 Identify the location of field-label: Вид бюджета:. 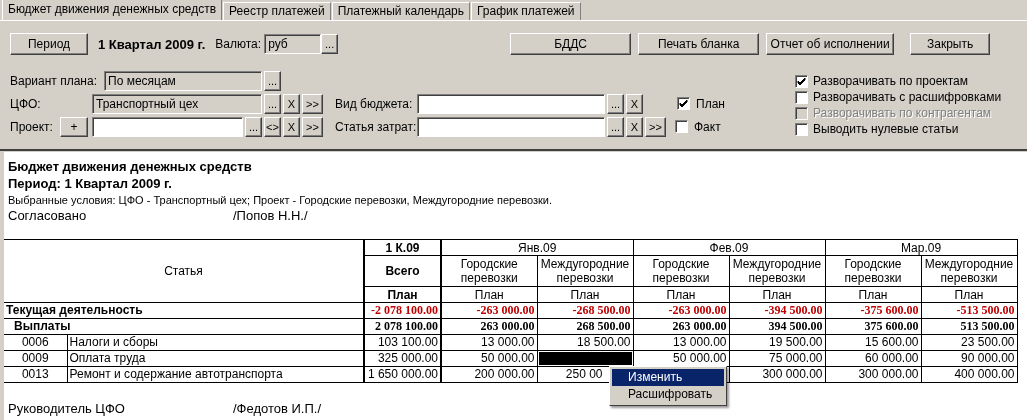
(374, 103).